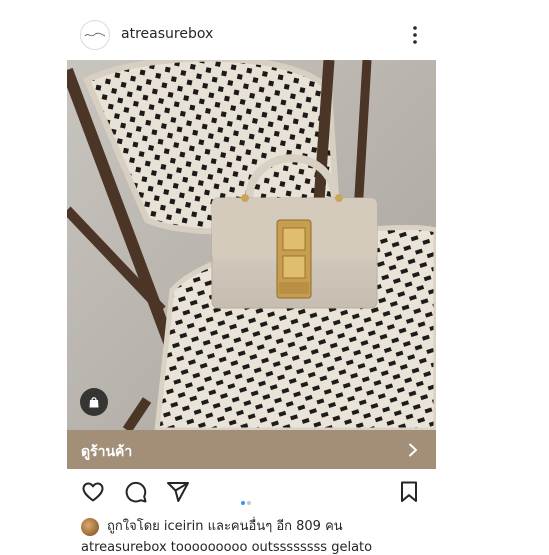  Describe the element at coordinates (415, 35) in the screenshot. I see `more-vertical-icon` at that location.